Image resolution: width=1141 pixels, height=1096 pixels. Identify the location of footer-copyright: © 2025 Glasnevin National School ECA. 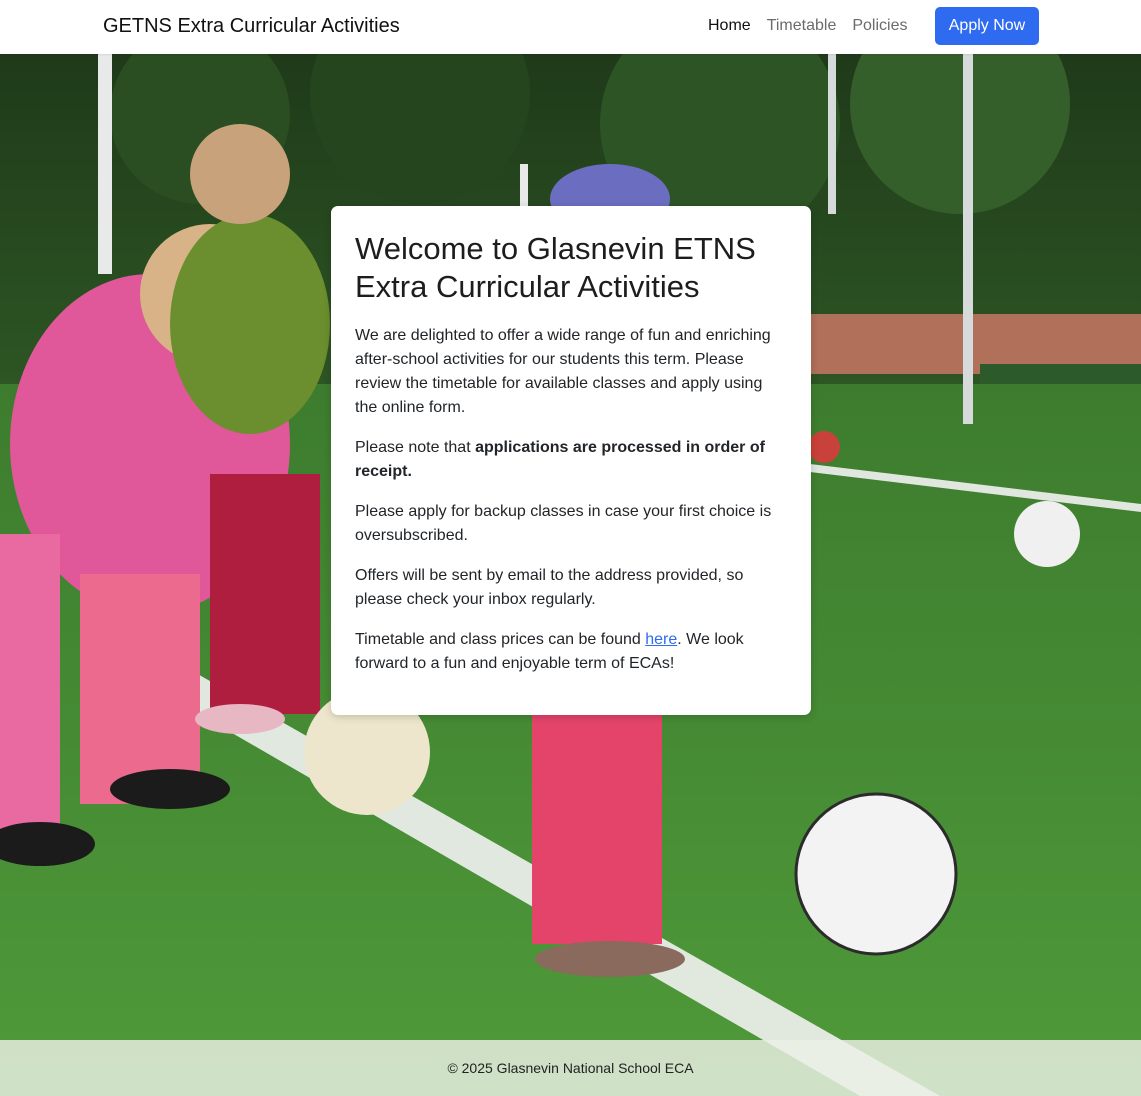
(570, 1068).